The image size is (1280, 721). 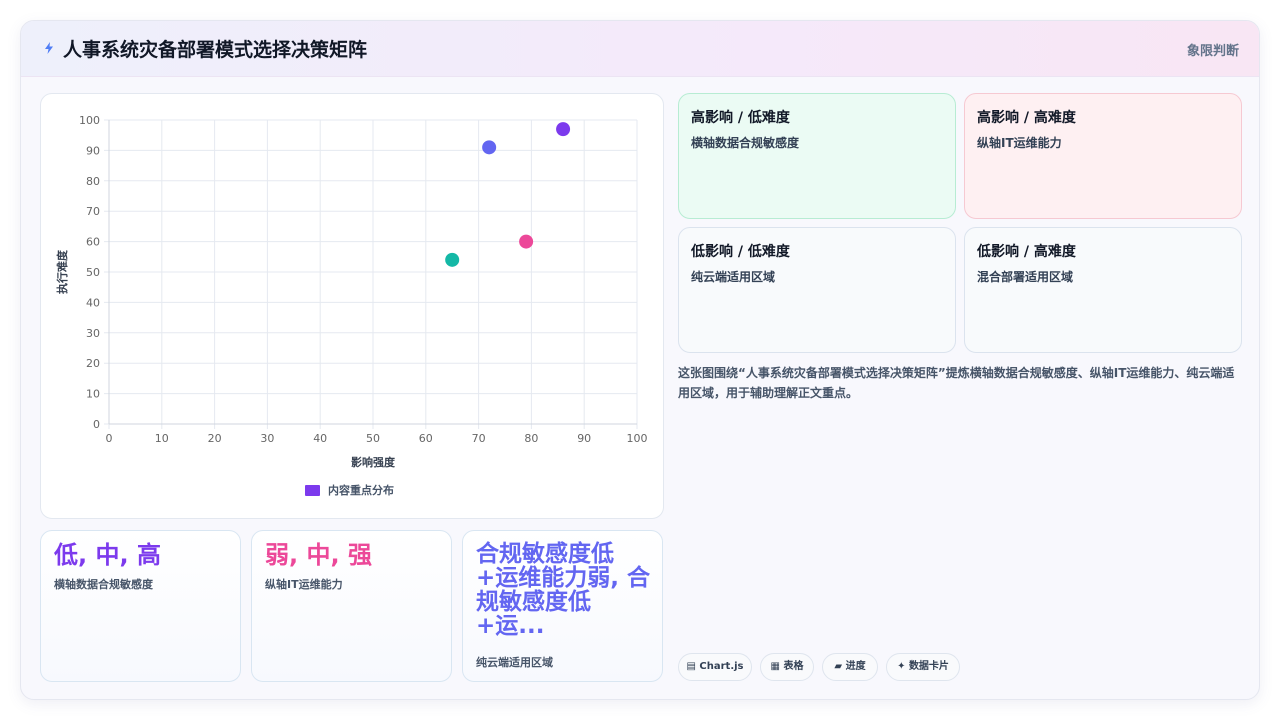 I want to click on x-axis-label: 影响强度, so click(x=373, y=462).